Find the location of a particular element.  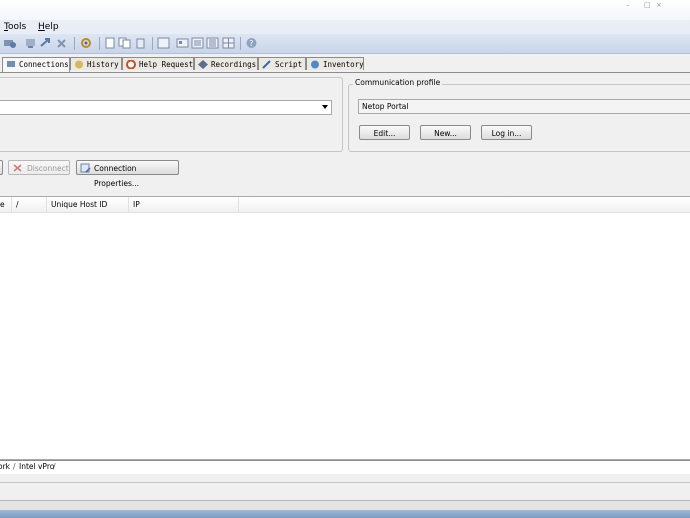

tab-label: Recordings is located at coordinates (234, 64).